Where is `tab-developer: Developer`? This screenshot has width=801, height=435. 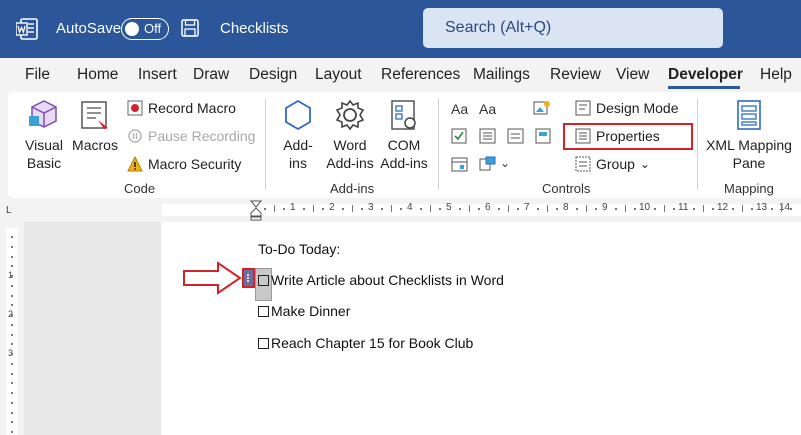
tab-developer: Developer is located at coordinates (705, 75).